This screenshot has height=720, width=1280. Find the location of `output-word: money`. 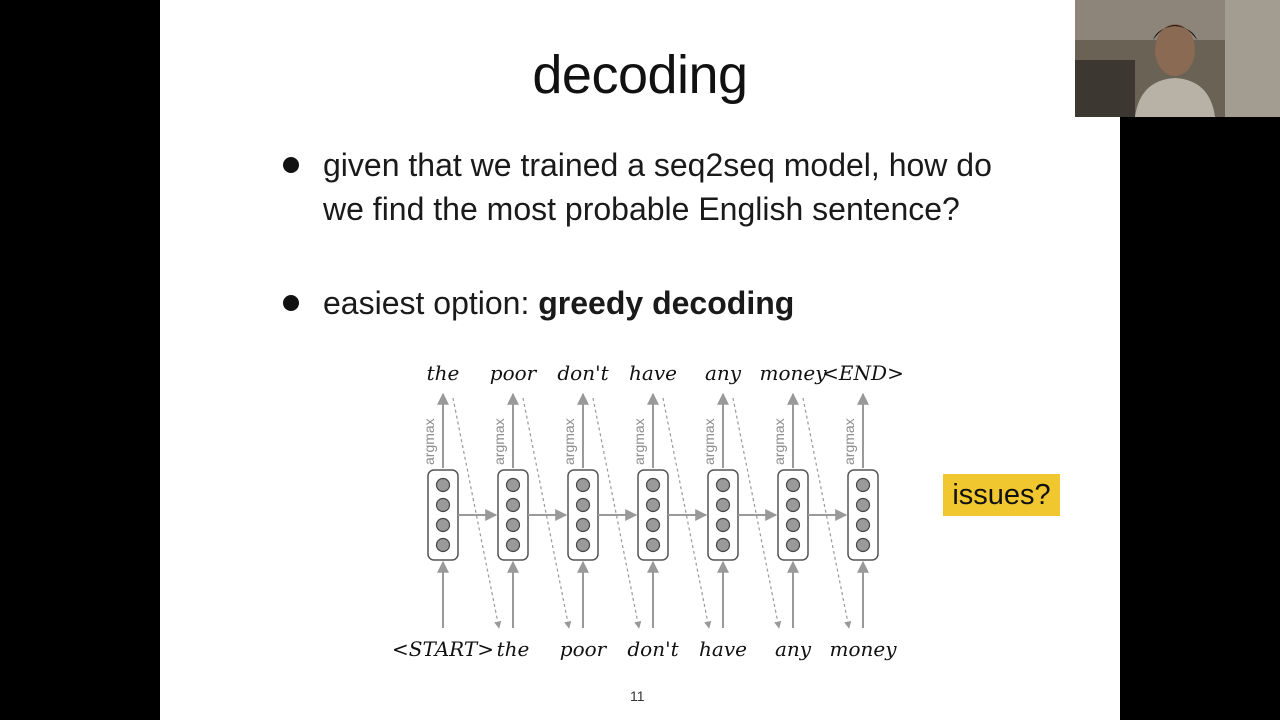

output-word: money is located at coordinates (793, 373).